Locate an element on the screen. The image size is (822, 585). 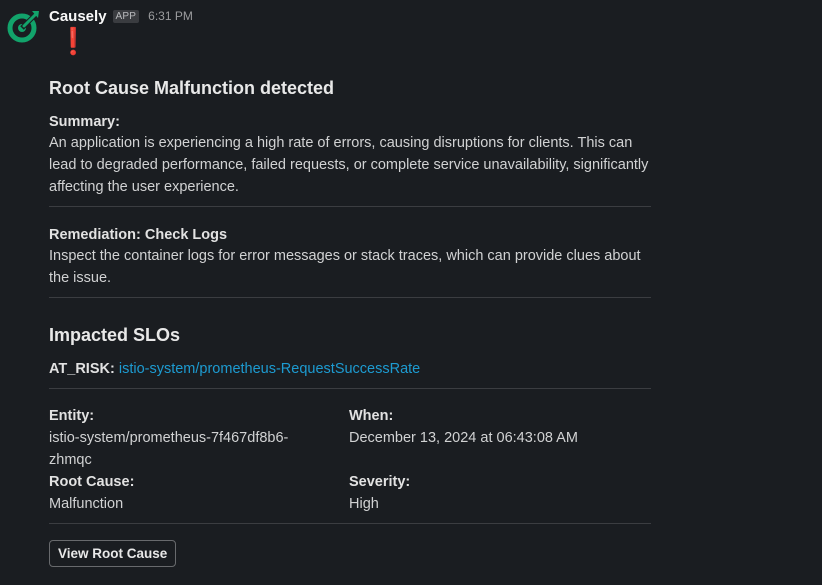
causely-logo-icon is located at coordinates (23, 26).